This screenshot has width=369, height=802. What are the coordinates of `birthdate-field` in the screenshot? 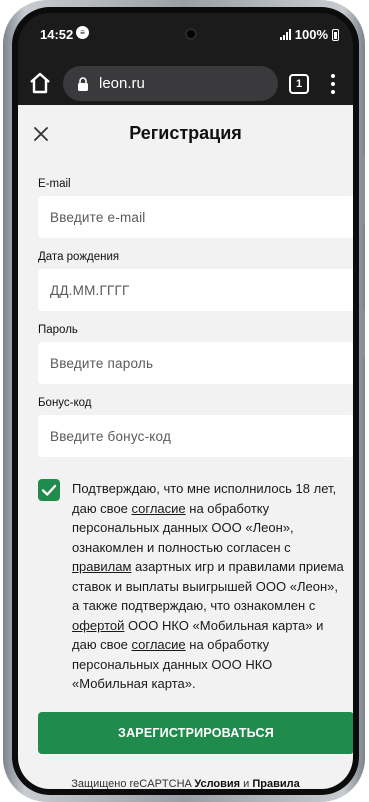 It's located at (195, 290).